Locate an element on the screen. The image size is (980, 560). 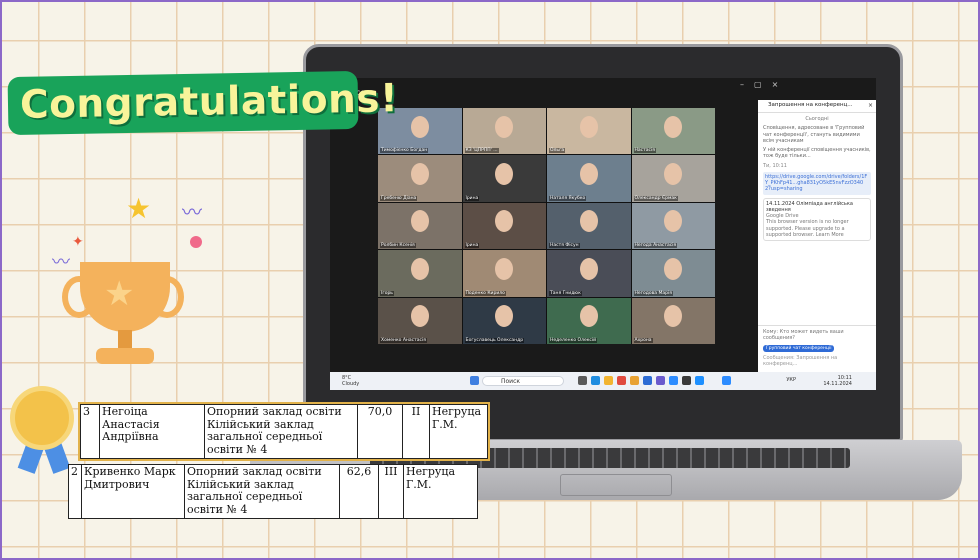
video-tile: Гребеню Діана is located at coordinates (420, 178).